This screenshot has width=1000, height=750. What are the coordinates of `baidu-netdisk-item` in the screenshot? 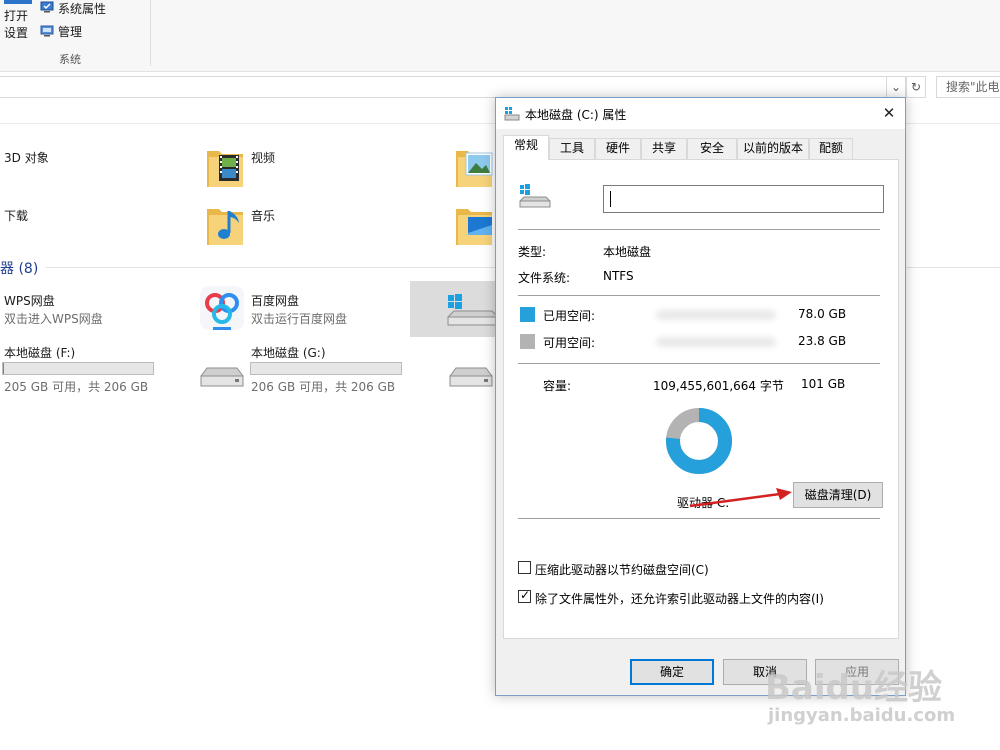 It's located at (222, 309).